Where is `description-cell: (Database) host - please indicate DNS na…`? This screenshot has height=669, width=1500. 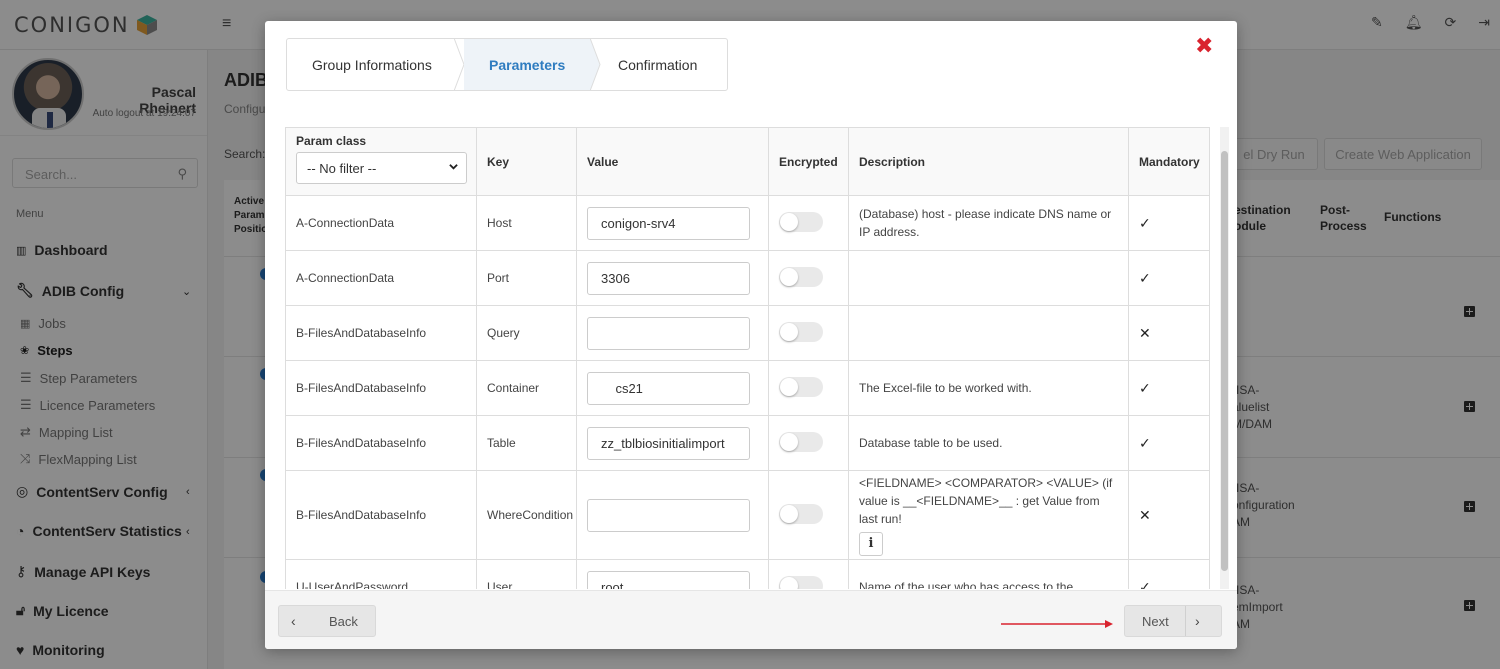
description-cell: (Database) host - please indicate DNS na… is located at coordinates (988, 223).